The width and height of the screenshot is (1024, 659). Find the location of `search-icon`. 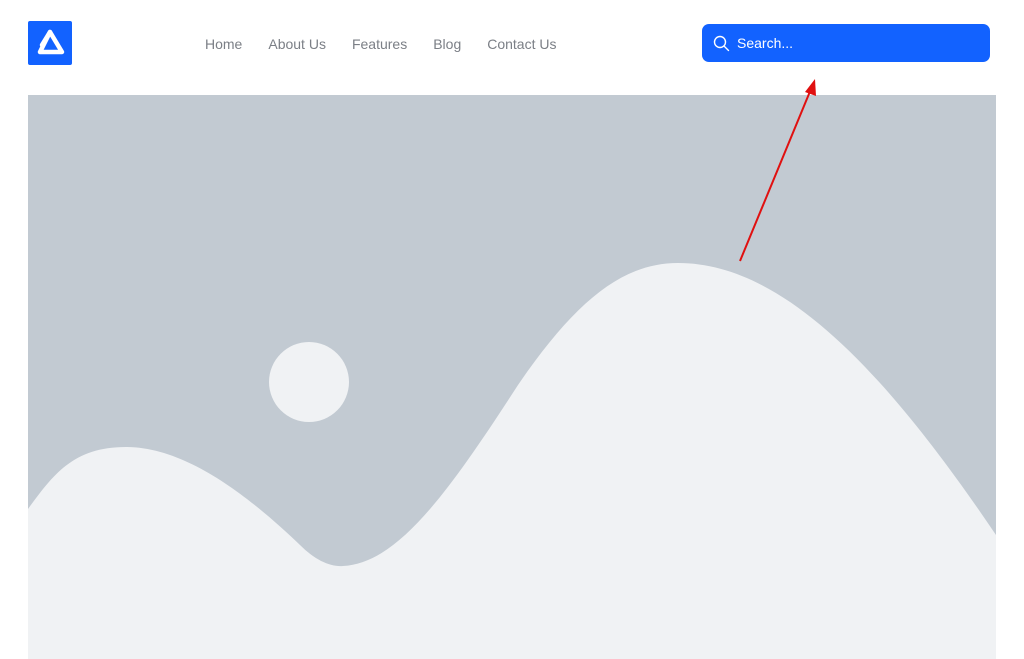

search-icon is located at coordinates (721, 43).